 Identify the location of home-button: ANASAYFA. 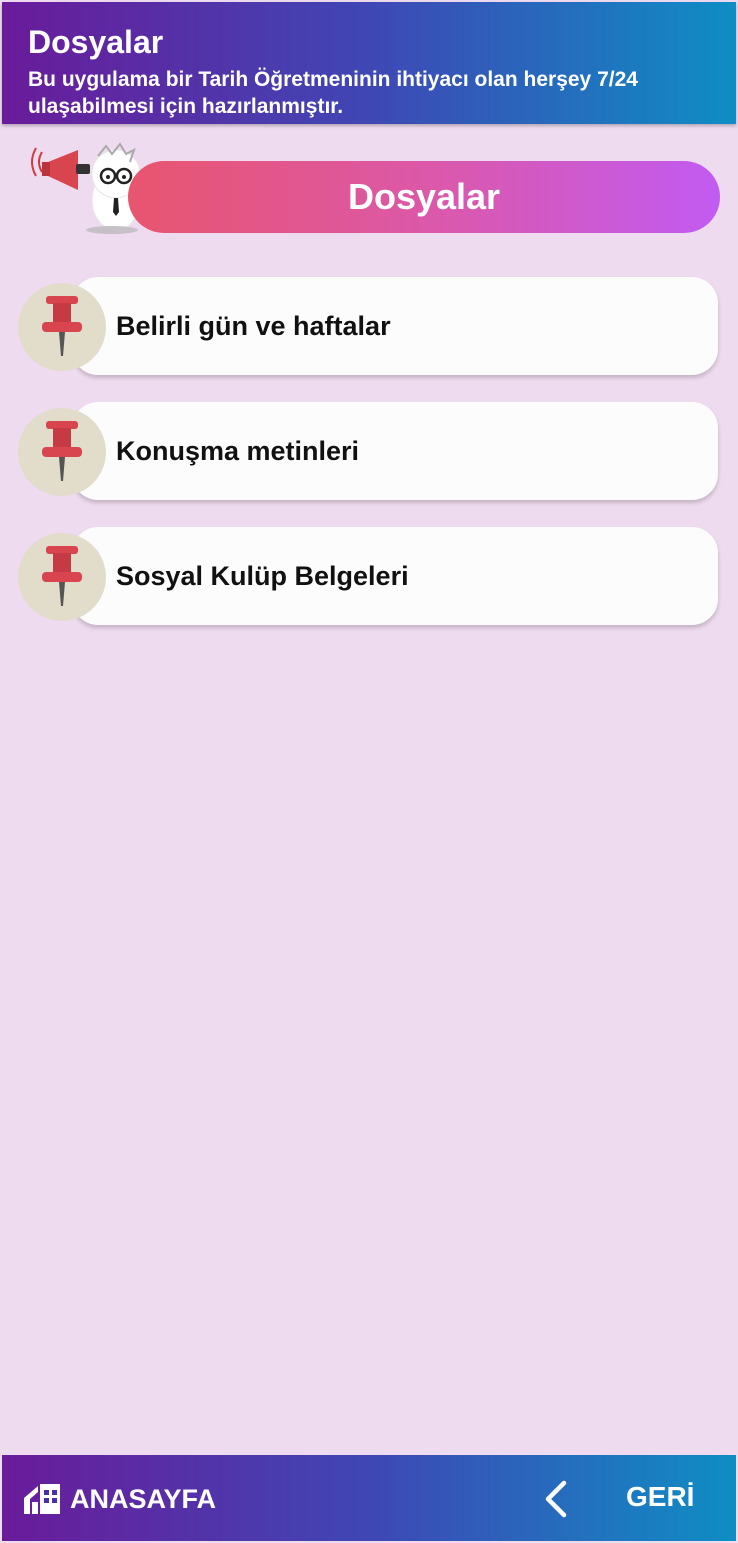
(119, 1499).